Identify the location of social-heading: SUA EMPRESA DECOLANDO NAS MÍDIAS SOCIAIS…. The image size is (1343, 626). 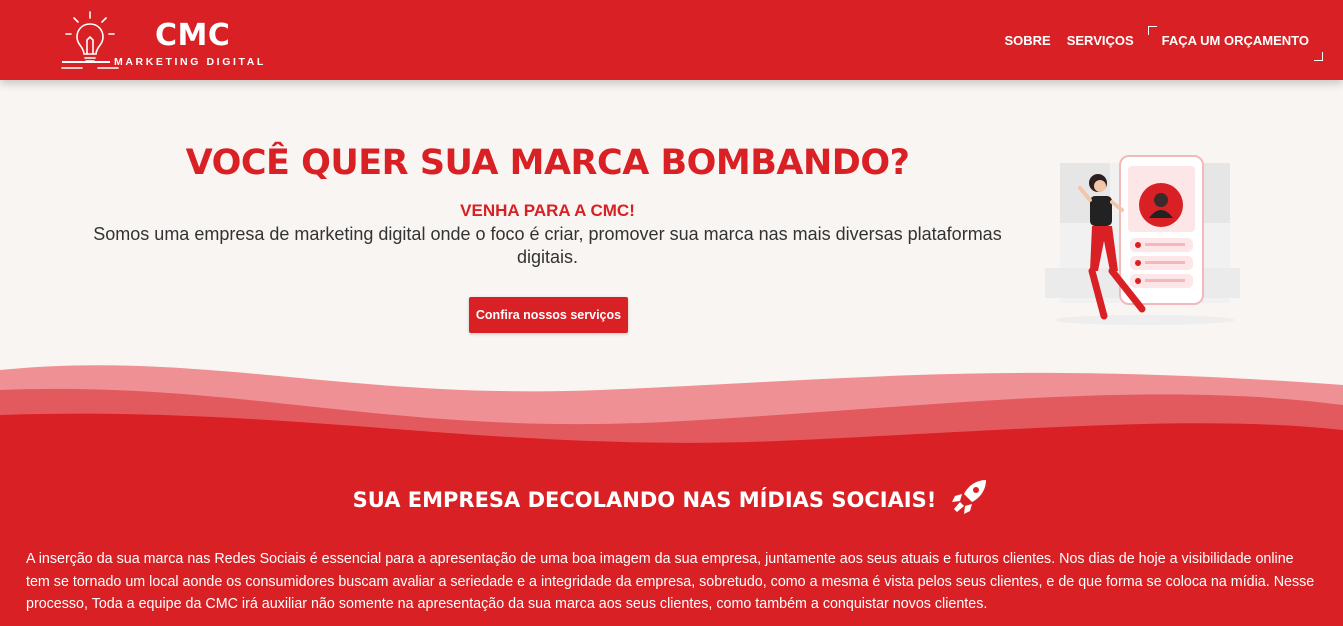
(671, 498).